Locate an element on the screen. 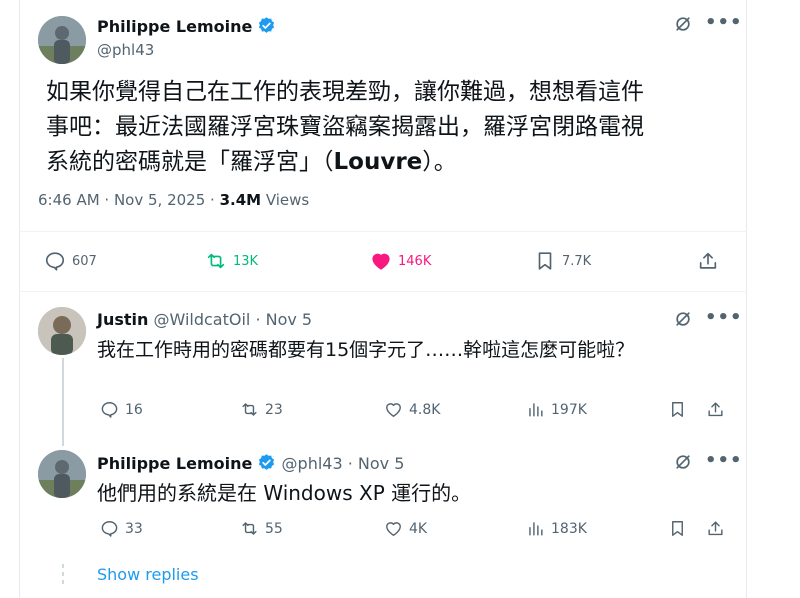 The height and width of the screenshot is (598, 800). reply-text: 我在工作時用的密碼都要有15個字元了……幹啦這怎麼可能啦？ is located at coordinates (366, 350).